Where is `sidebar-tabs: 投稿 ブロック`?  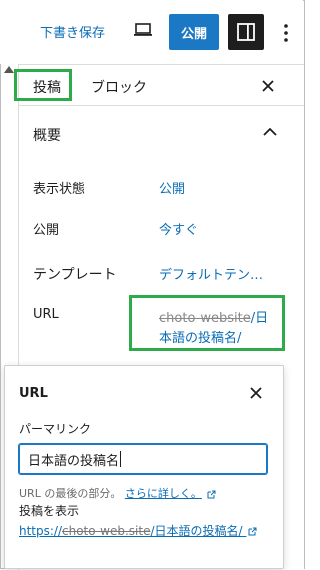 sidebar-tabs: 投稿 ブロック is located at coordinates (159, 85).